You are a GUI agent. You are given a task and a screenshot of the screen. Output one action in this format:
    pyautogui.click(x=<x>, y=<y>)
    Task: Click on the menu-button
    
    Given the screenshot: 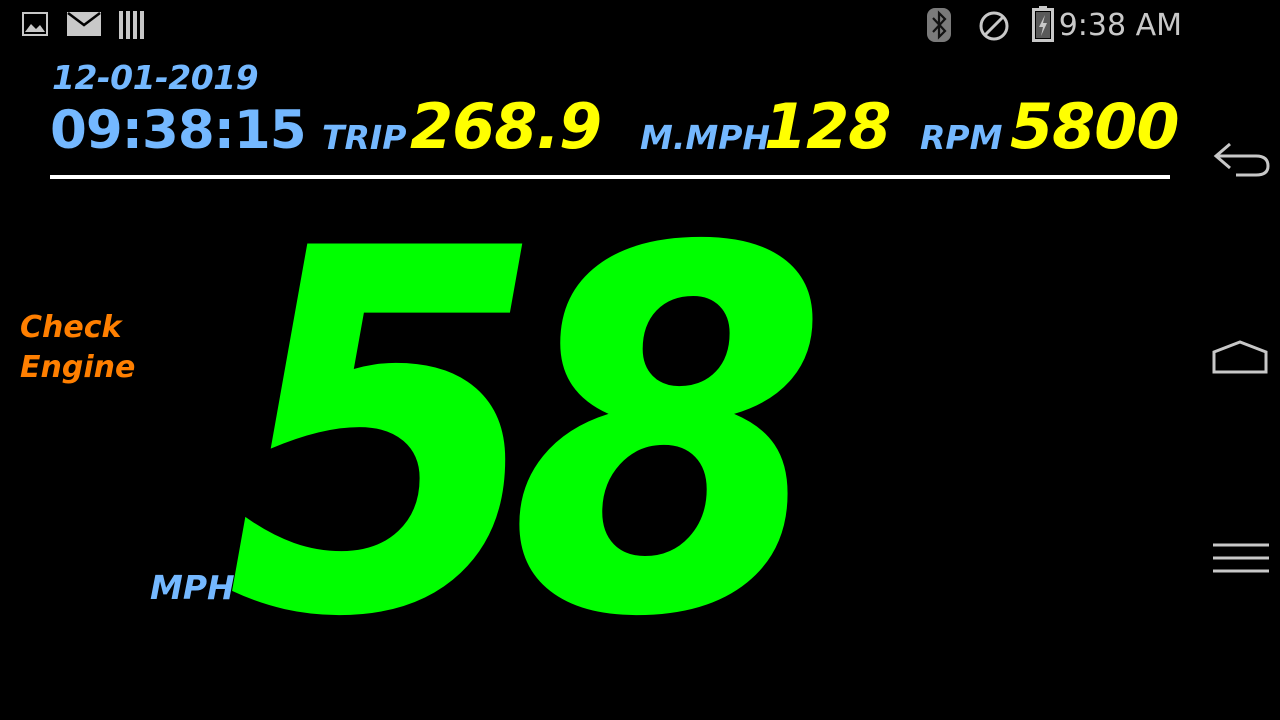 What is the action you would take?
    pyautogui.click(x=1241, y=558)
    